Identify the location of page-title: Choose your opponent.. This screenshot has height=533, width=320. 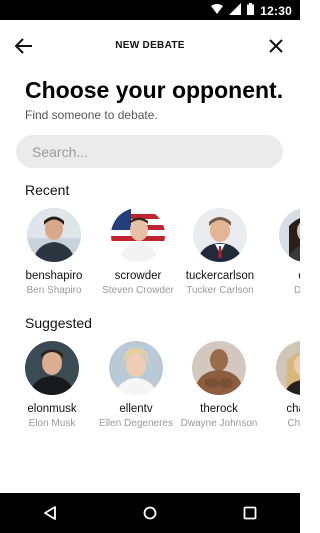
(154, 90).